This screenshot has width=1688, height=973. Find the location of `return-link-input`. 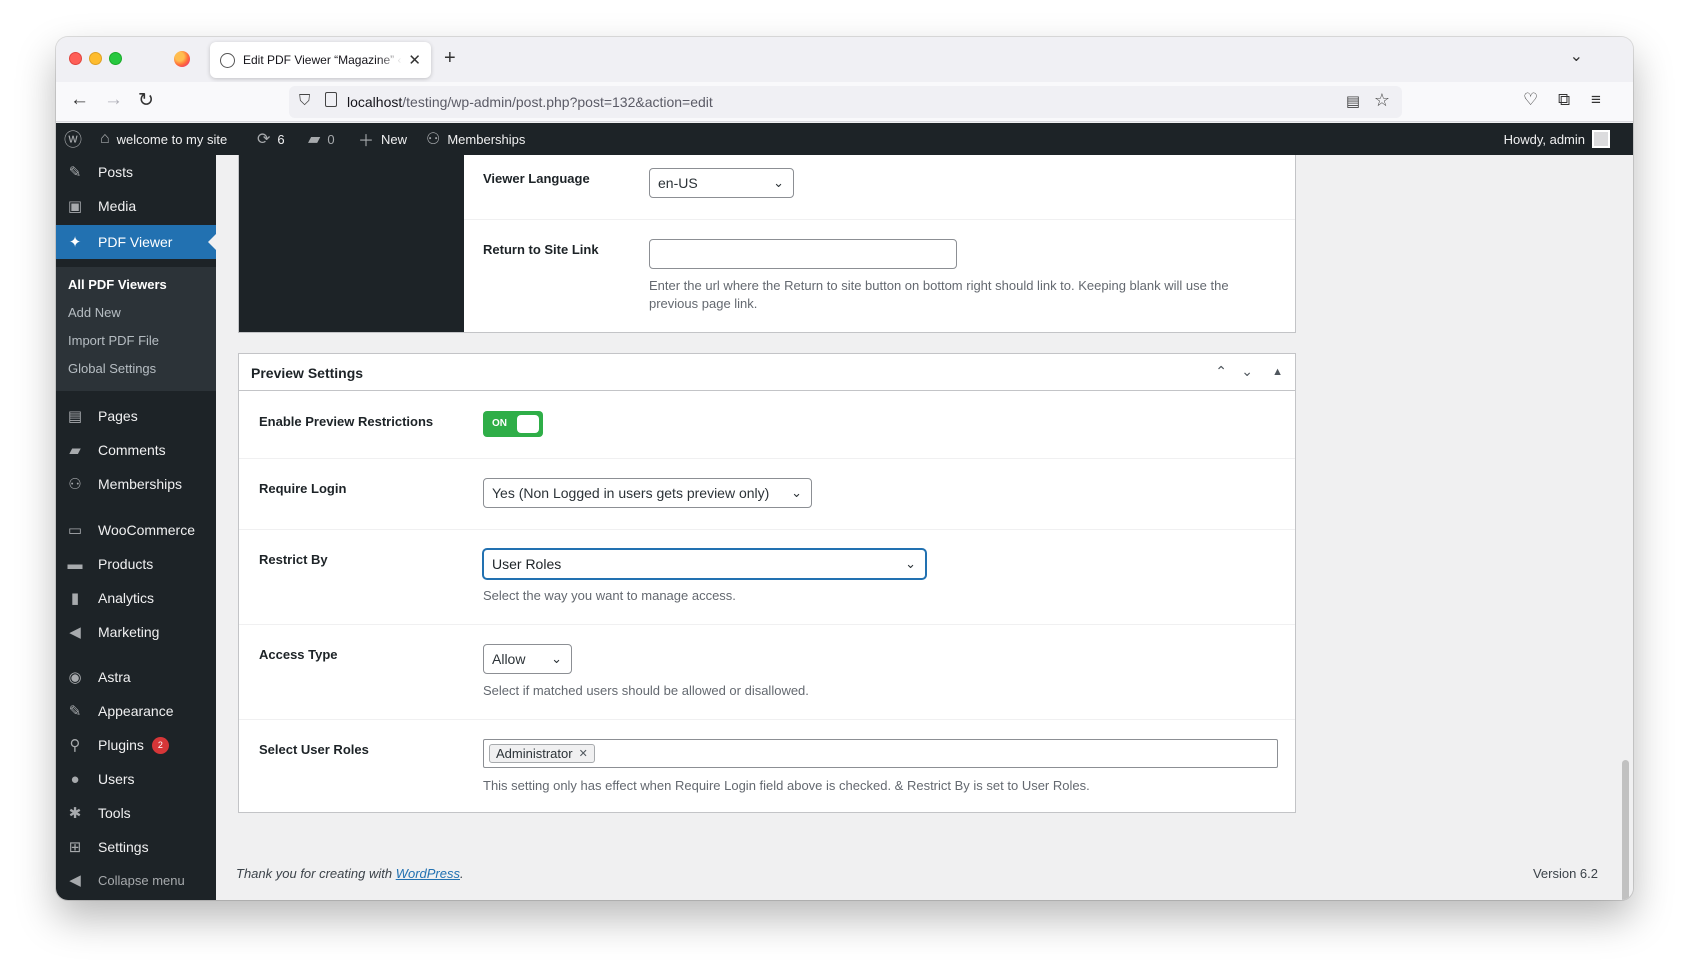

return-link-input is located at coordinates (803, 254).